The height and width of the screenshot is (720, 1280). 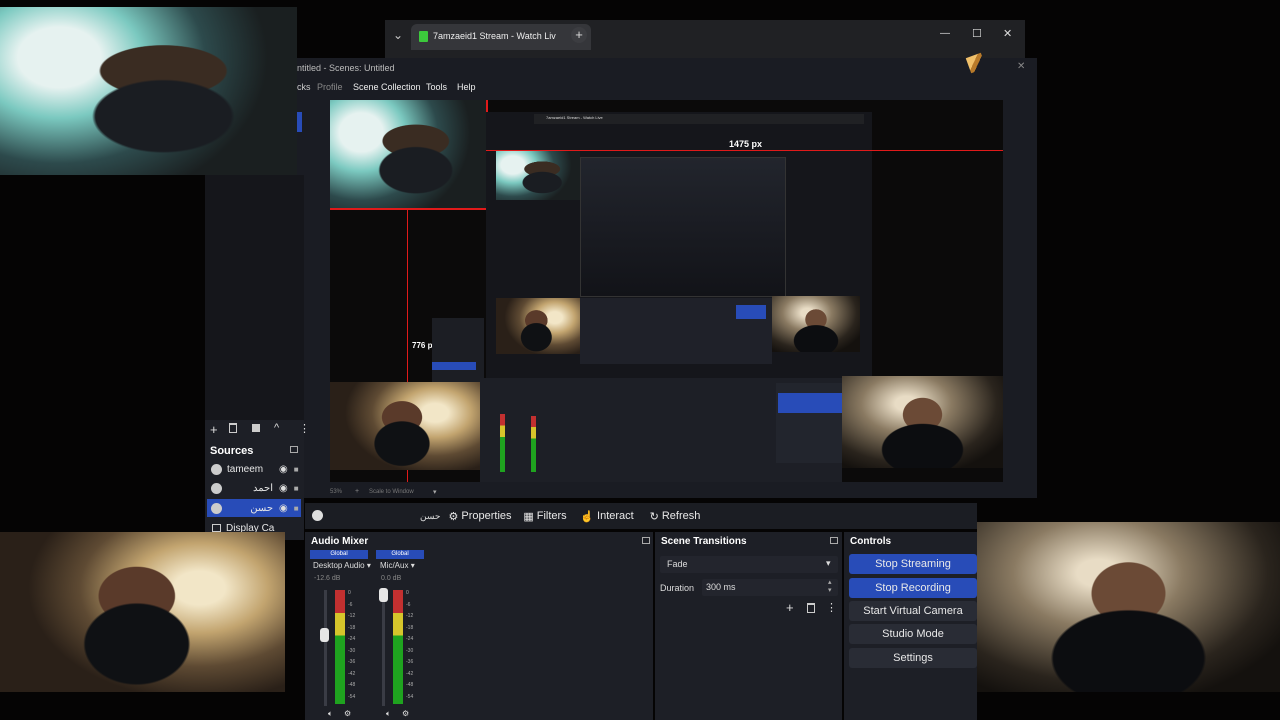 I want to click on preview-scale-dropdown: + Scale to Window ▾, so click(x=399, y=493).